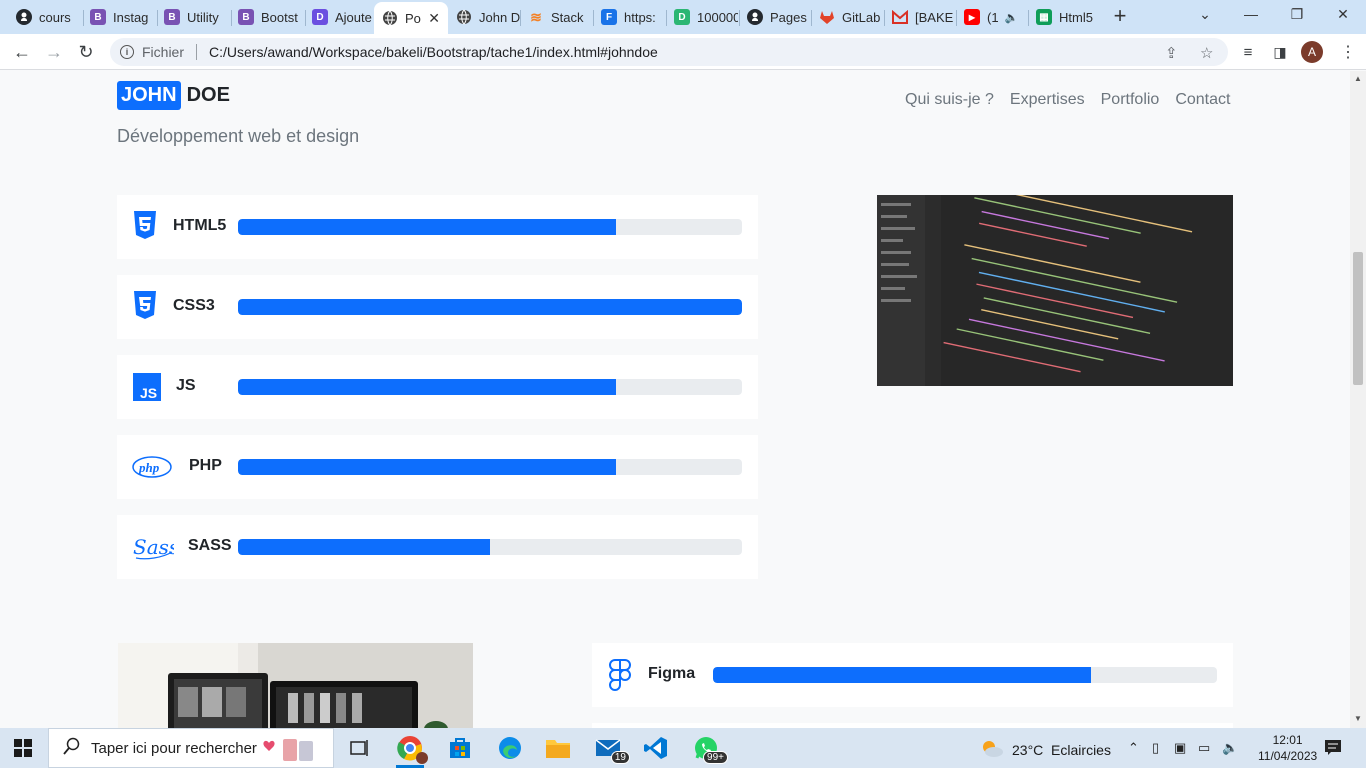 The image size is (1366, 768). Describe the element at coordinates (412, 749) in the screenshot. I see `chrome-icon` at that location.